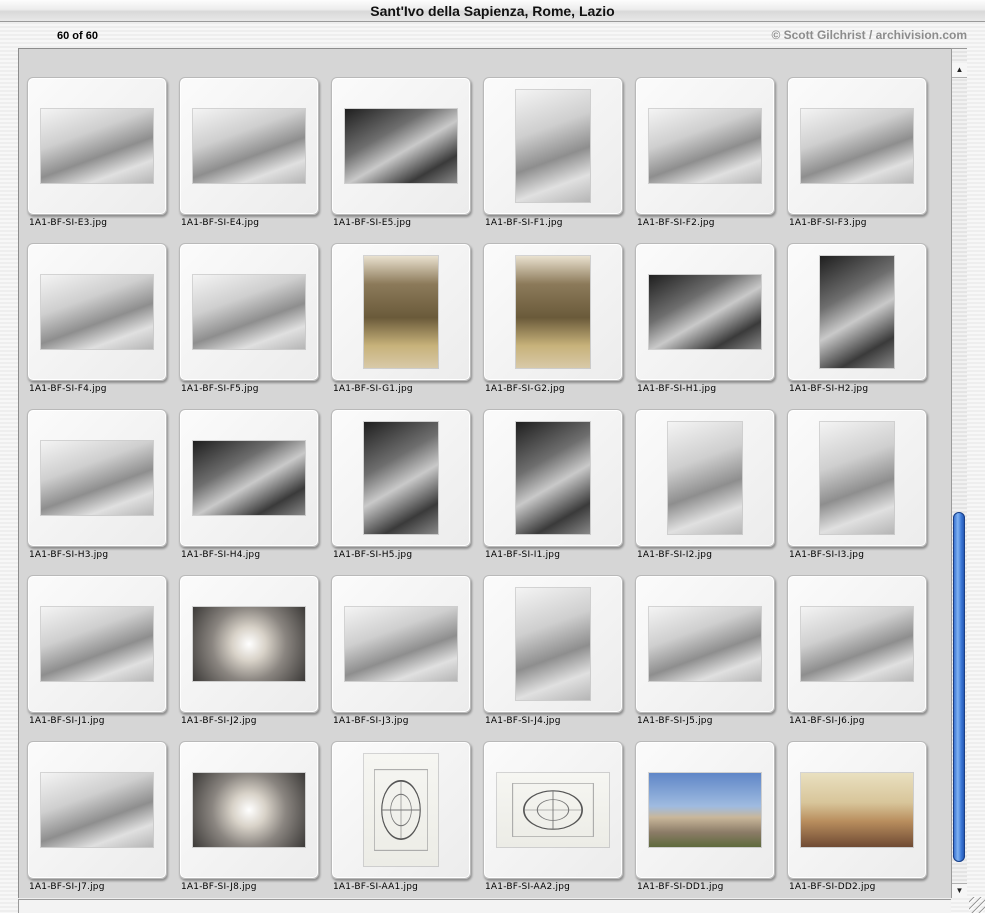 The height and width of the screenshot is (913, 985). I want to click on thumbnail-item: 1A1-BF-SI-DD2.jpg, so click(857, 818).